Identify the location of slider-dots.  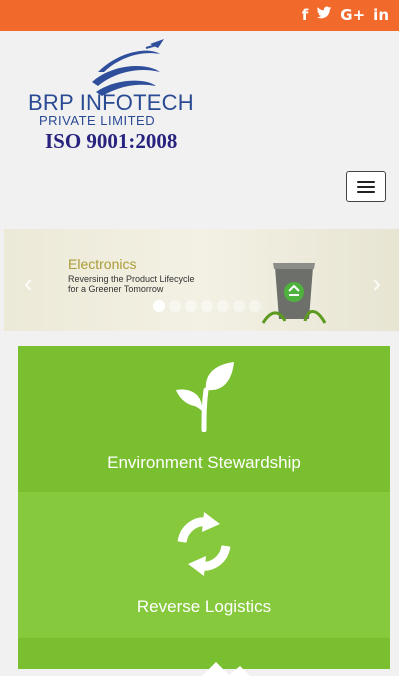
(207, 306).